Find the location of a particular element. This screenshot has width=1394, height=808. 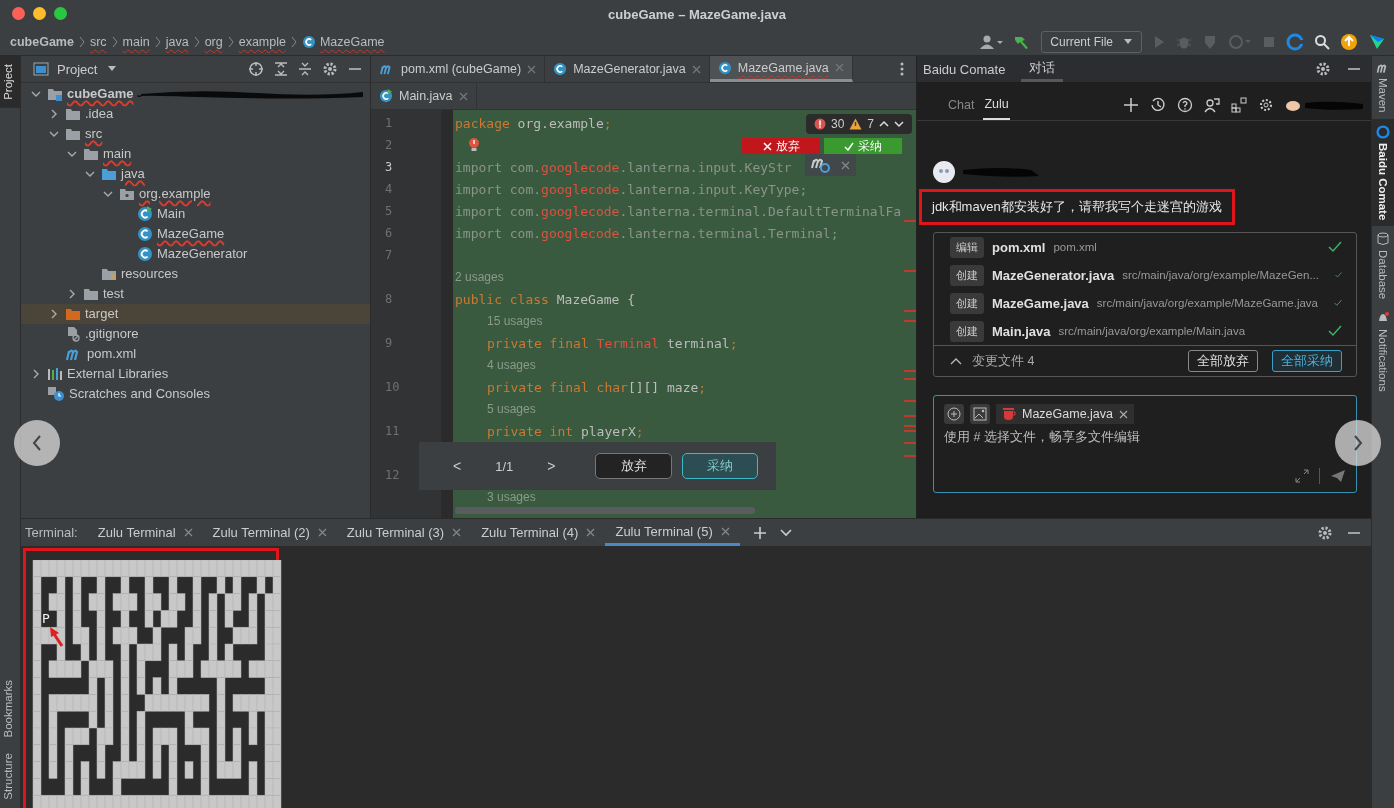

breadcrumb-link: cubeGame is located at coordinates (42, 41).